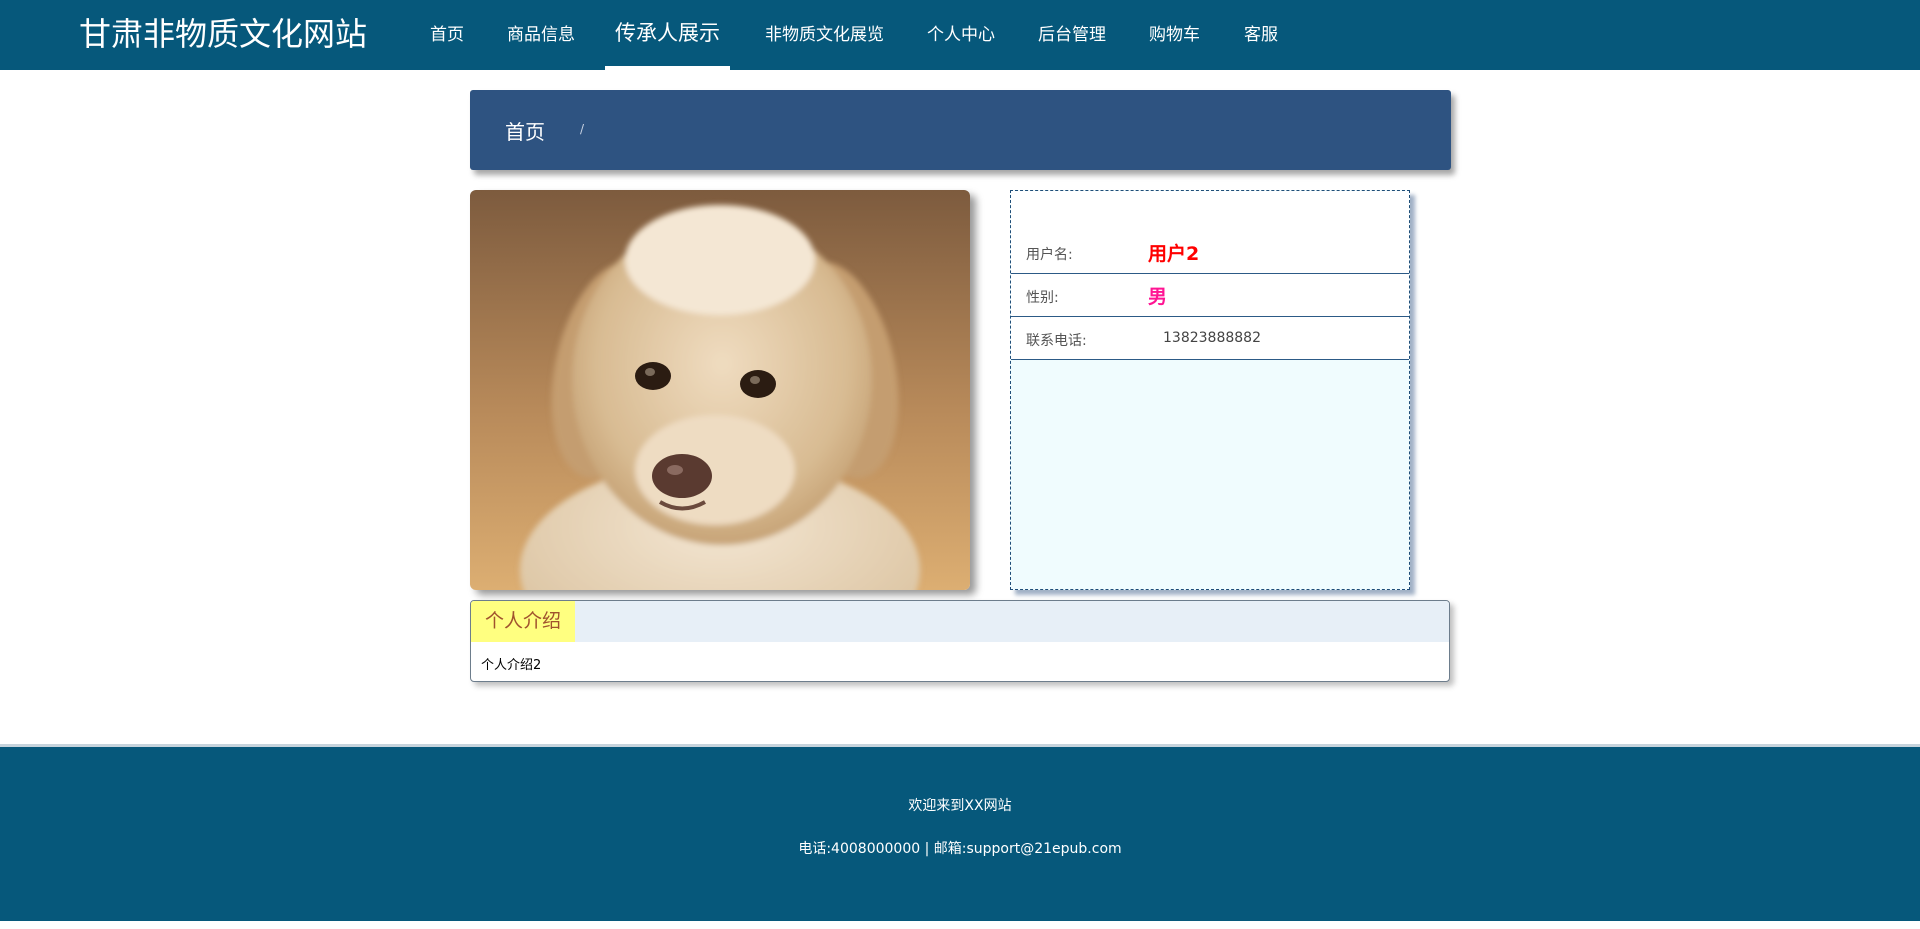  I want to click on info-row-phone: 联系电话: 13823888882, so click(1210, 338).